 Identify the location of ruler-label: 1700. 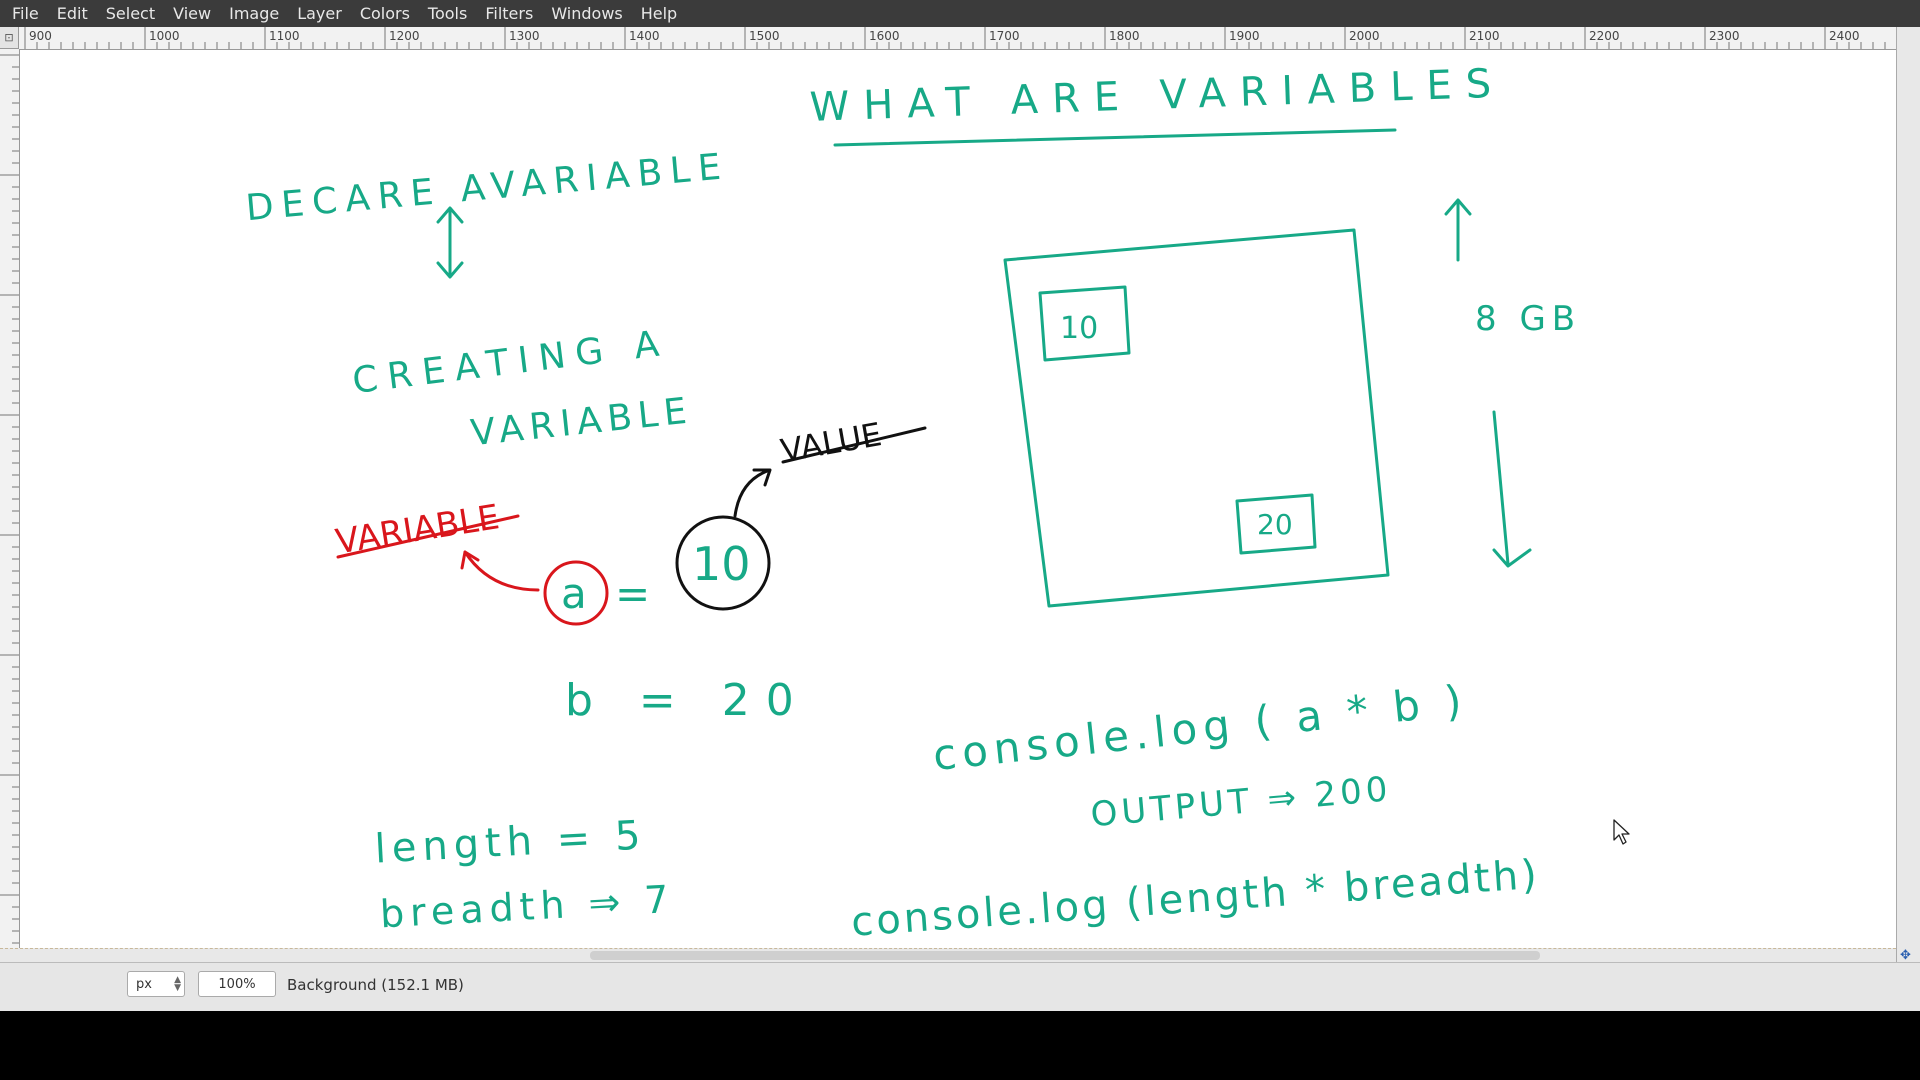
(1004, 36).